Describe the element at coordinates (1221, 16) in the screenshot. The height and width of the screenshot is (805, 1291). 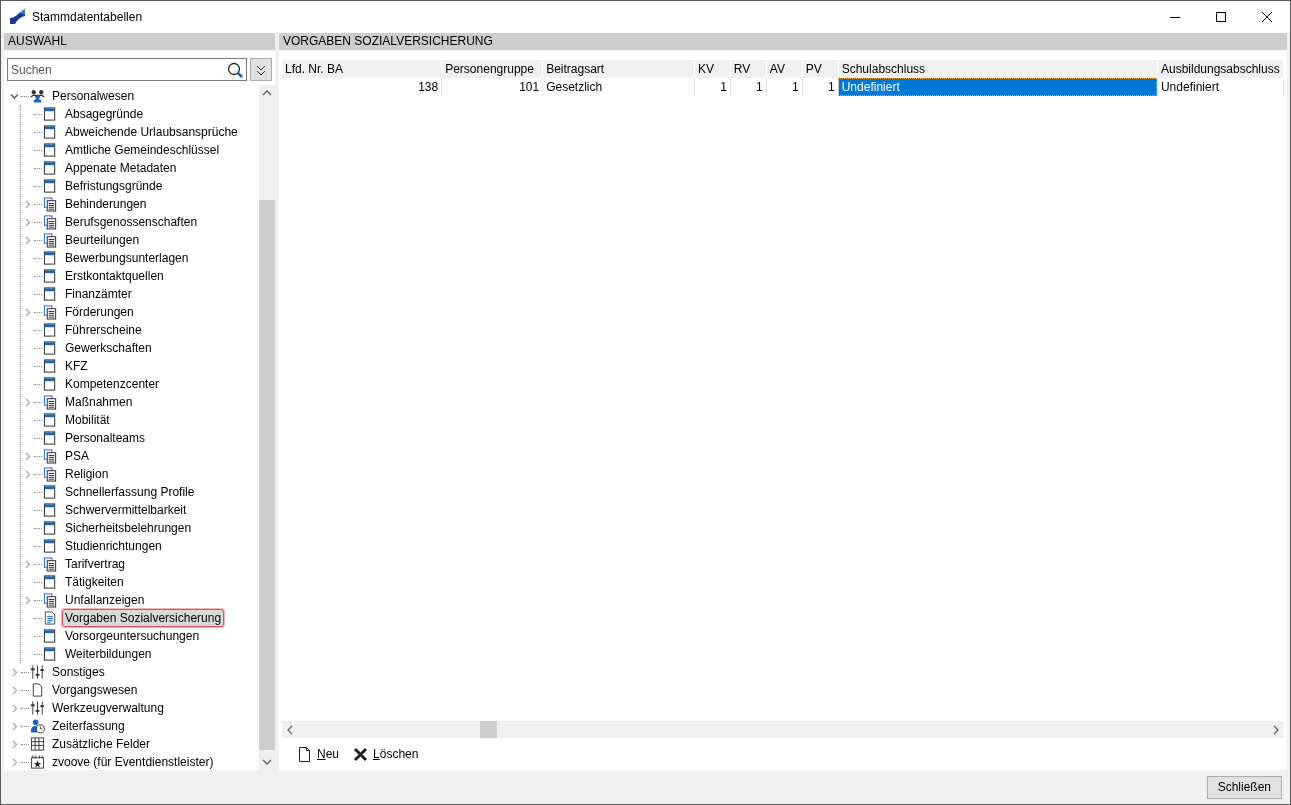
I see `maximize-icon` at that location.